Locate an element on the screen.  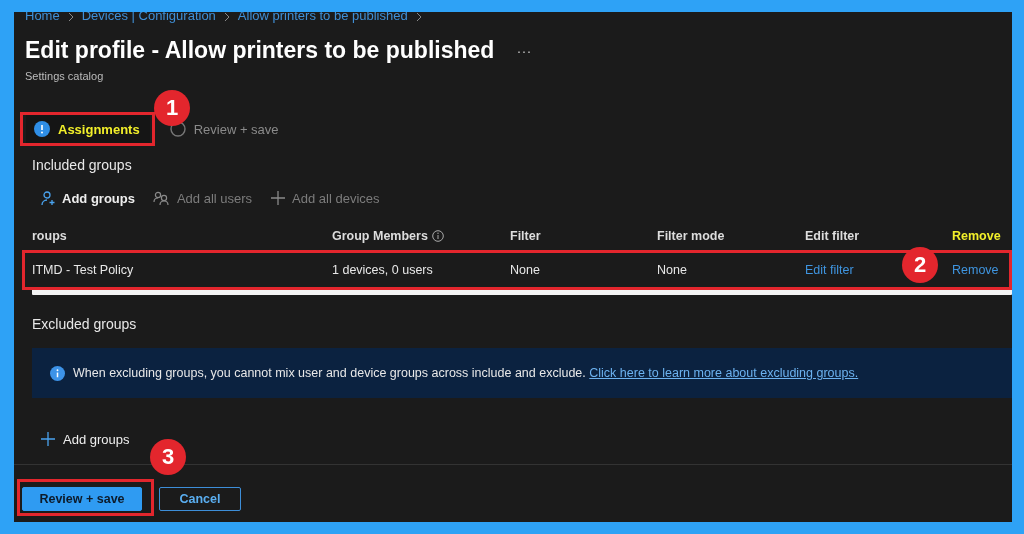
toolbar-action: Add groups is located at coordinates (87, 198).